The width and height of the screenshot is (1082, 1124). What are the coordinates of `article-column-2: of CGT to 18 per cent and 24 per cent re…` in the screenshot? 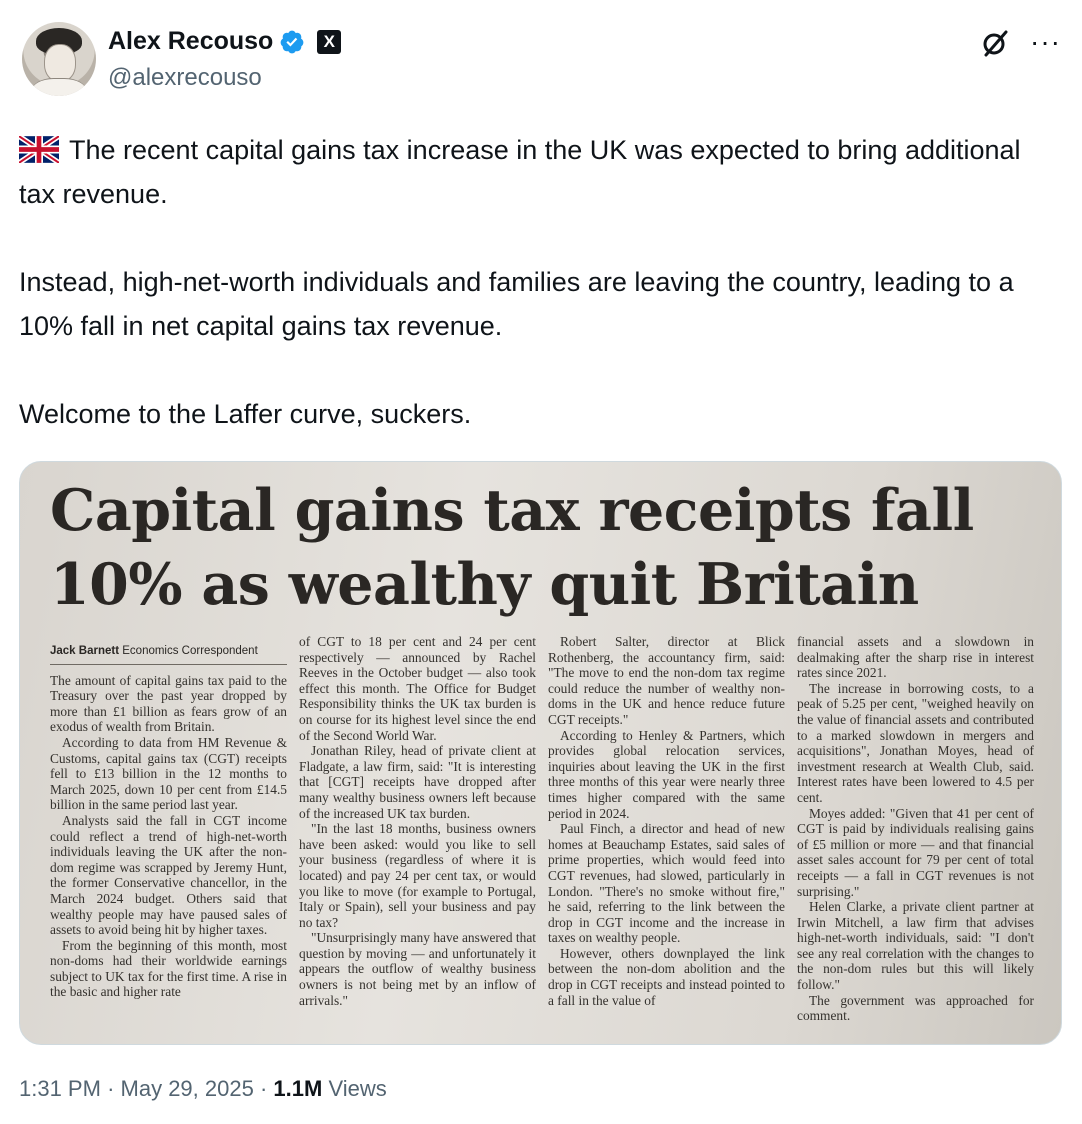 It's located at (417, 829).